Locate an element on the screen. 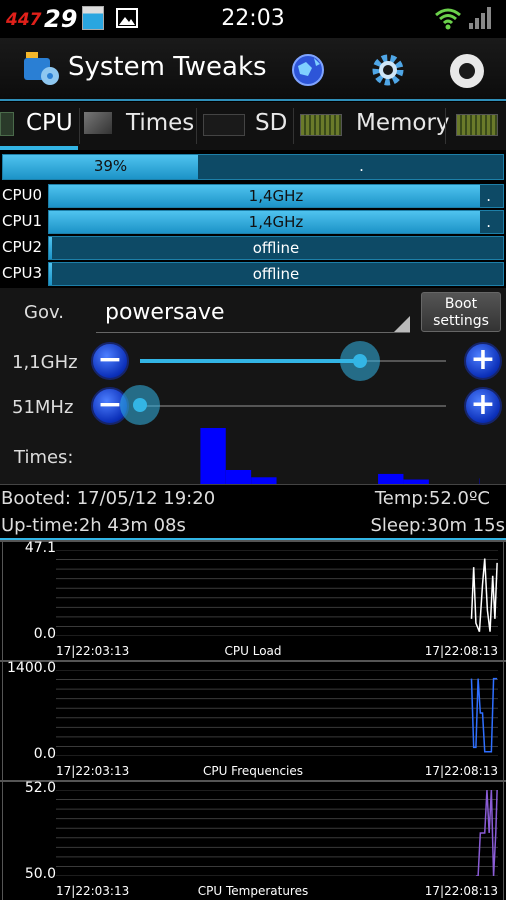 This screenshot has height=900, width=506. globe-icon is located at coordinates (308, 70).